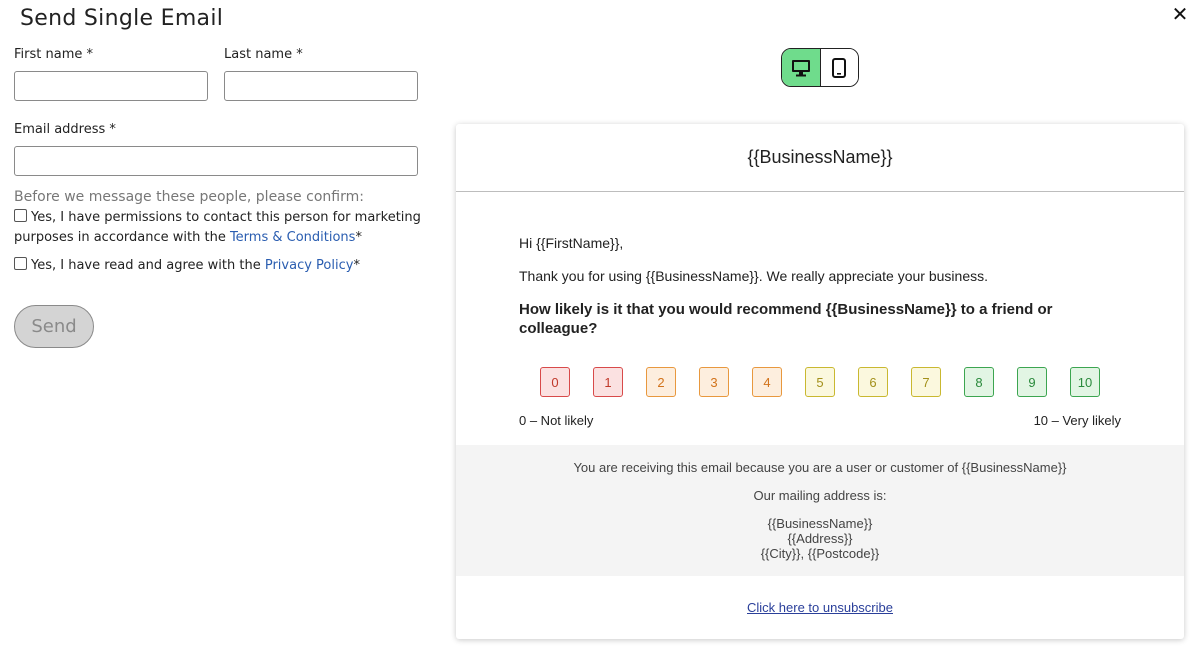  What do you see at coordinates (714, 382) in the screenshot?
I see `nps-score-3: 3` at bounding box center [714, 382].